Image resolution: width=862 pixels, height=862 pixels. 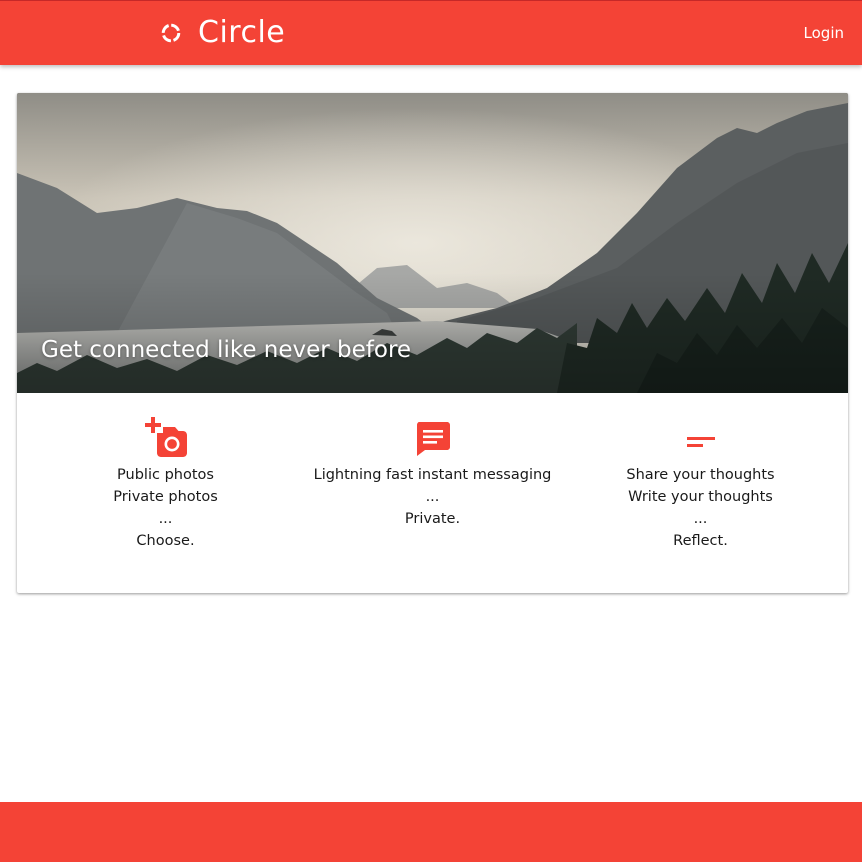 I want to click on footer-bar, so click(x=431, y=832).